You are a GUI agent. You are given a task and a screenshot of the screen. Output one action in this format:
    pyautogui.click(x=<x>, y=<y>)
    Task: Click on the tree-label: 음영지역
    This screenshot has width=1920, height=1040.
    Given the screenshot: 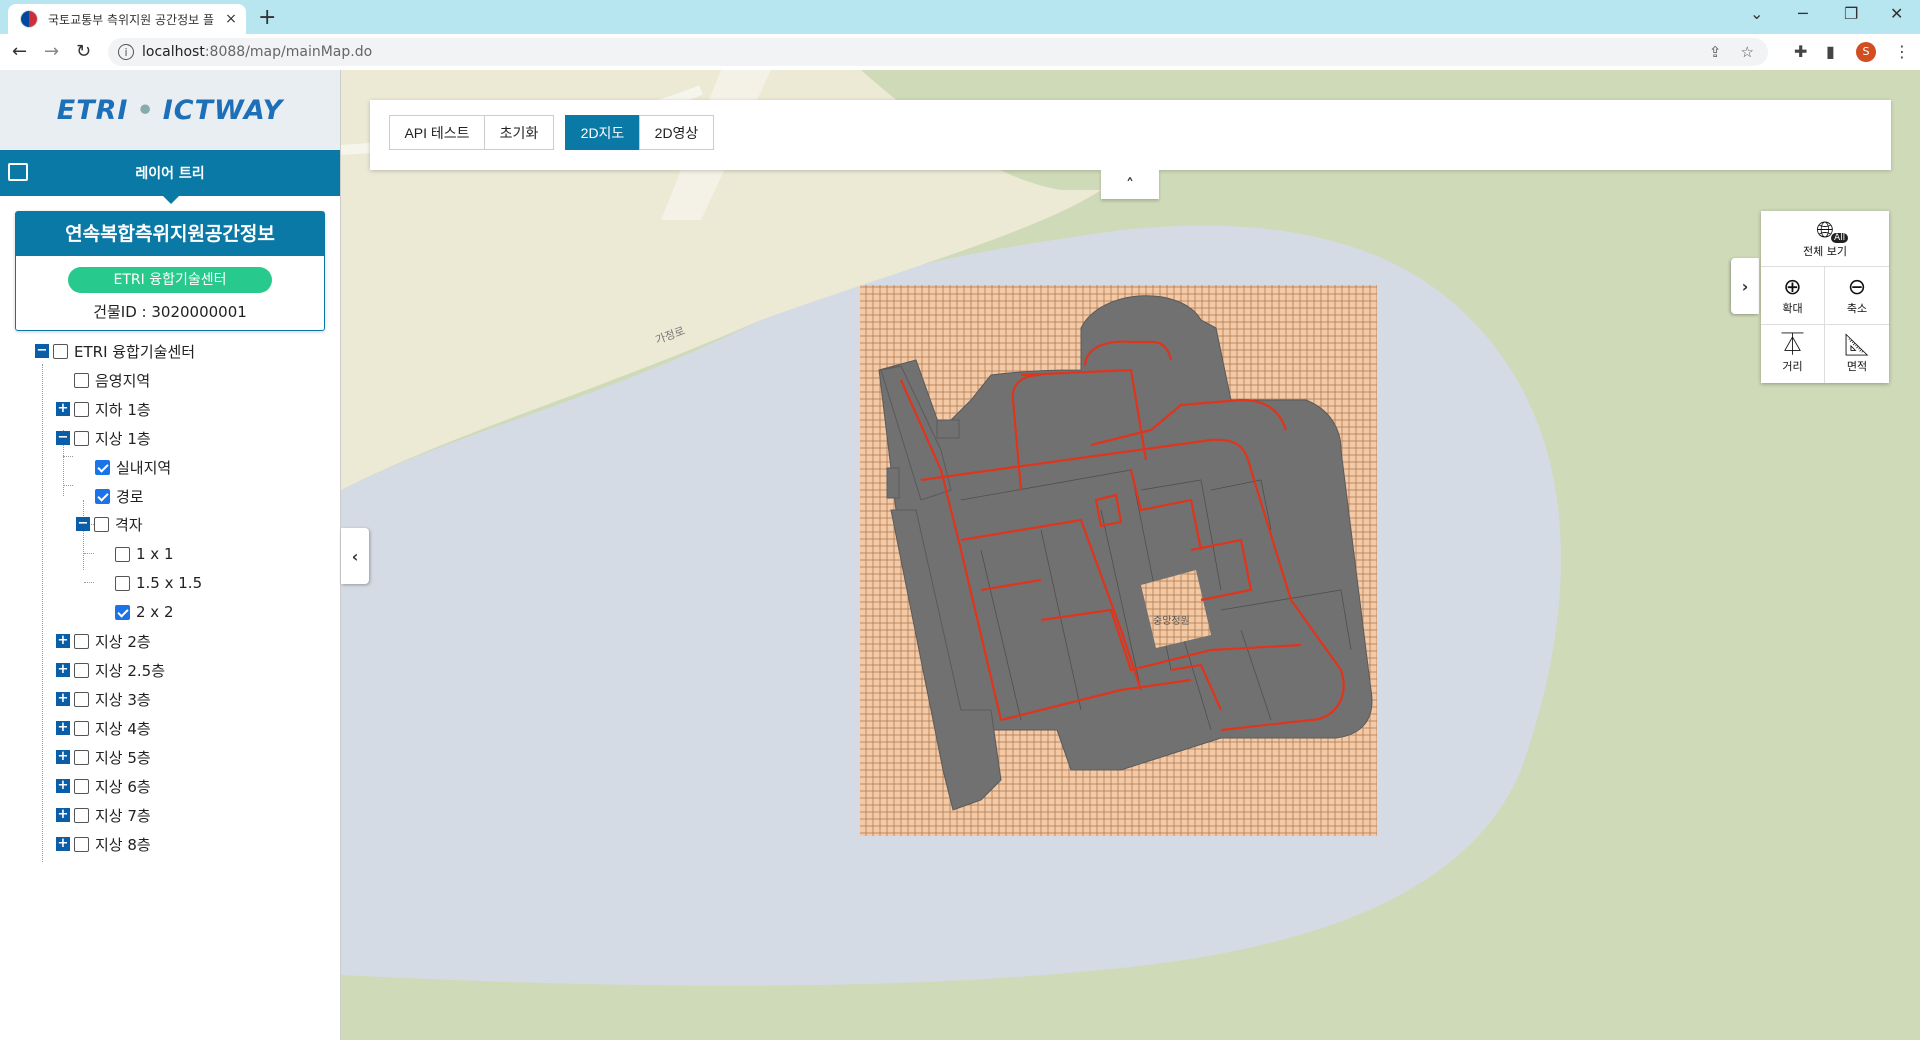 What is the action you would take?
    pyautogui.click(x=123, y=380)
    